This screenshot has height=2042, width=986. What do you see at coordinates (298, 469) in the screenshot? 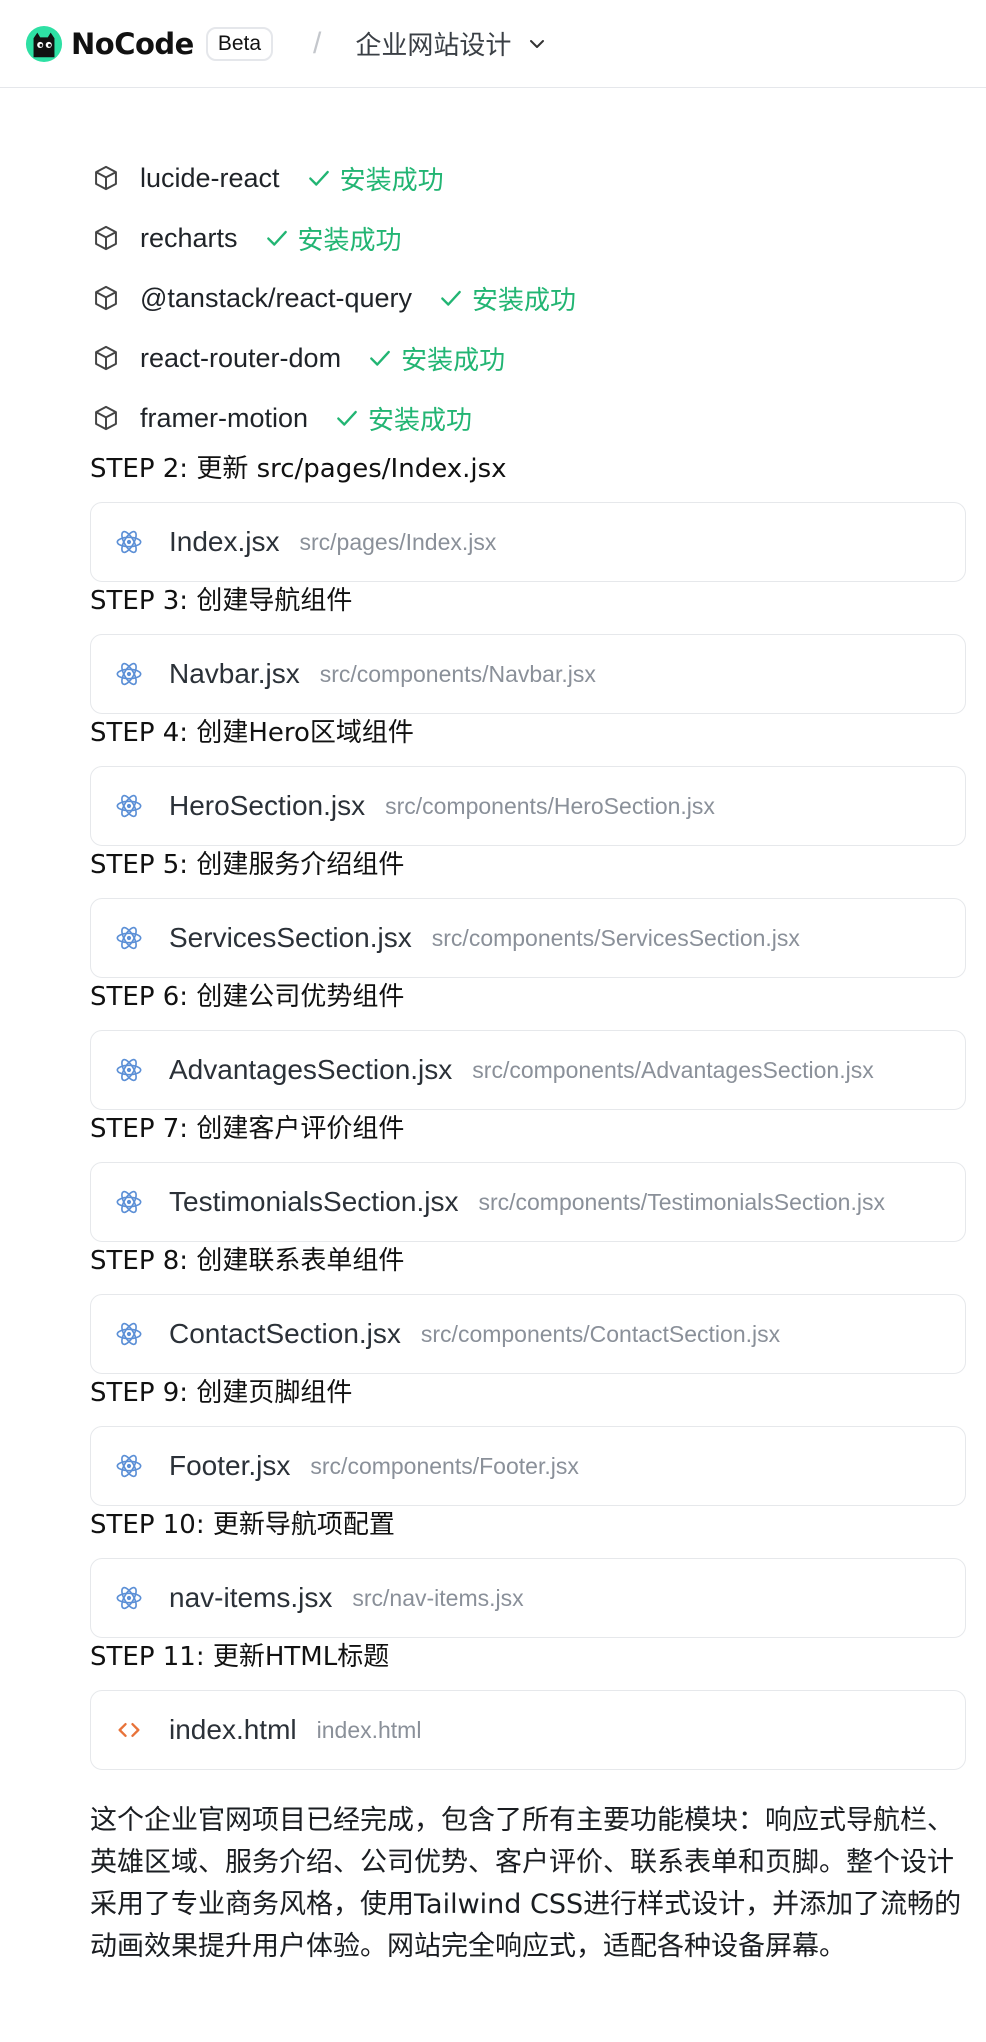
I see `step-title: STEP 2: 更新 src/pages/Index.jsx` at bounding box center [298, 469].